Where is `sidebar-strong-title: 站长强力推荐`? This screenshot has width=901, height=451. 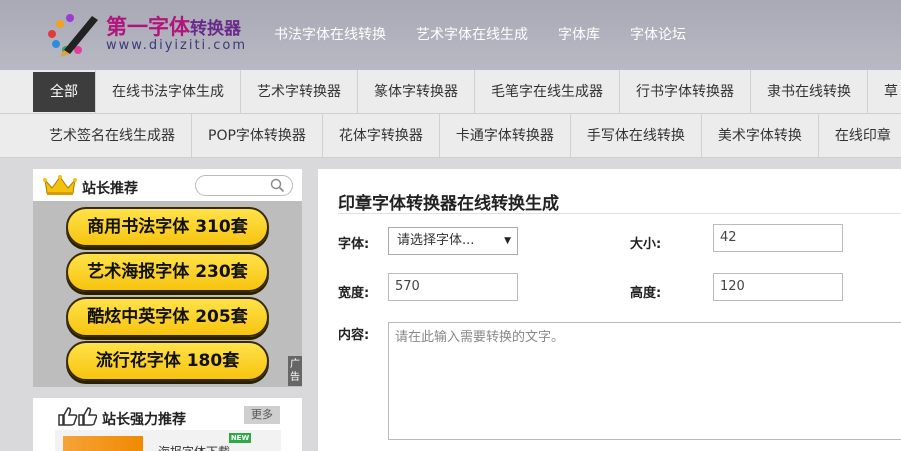 sidebar-strong-title: 站长强力推荐 is located at coordinates (144, 420).